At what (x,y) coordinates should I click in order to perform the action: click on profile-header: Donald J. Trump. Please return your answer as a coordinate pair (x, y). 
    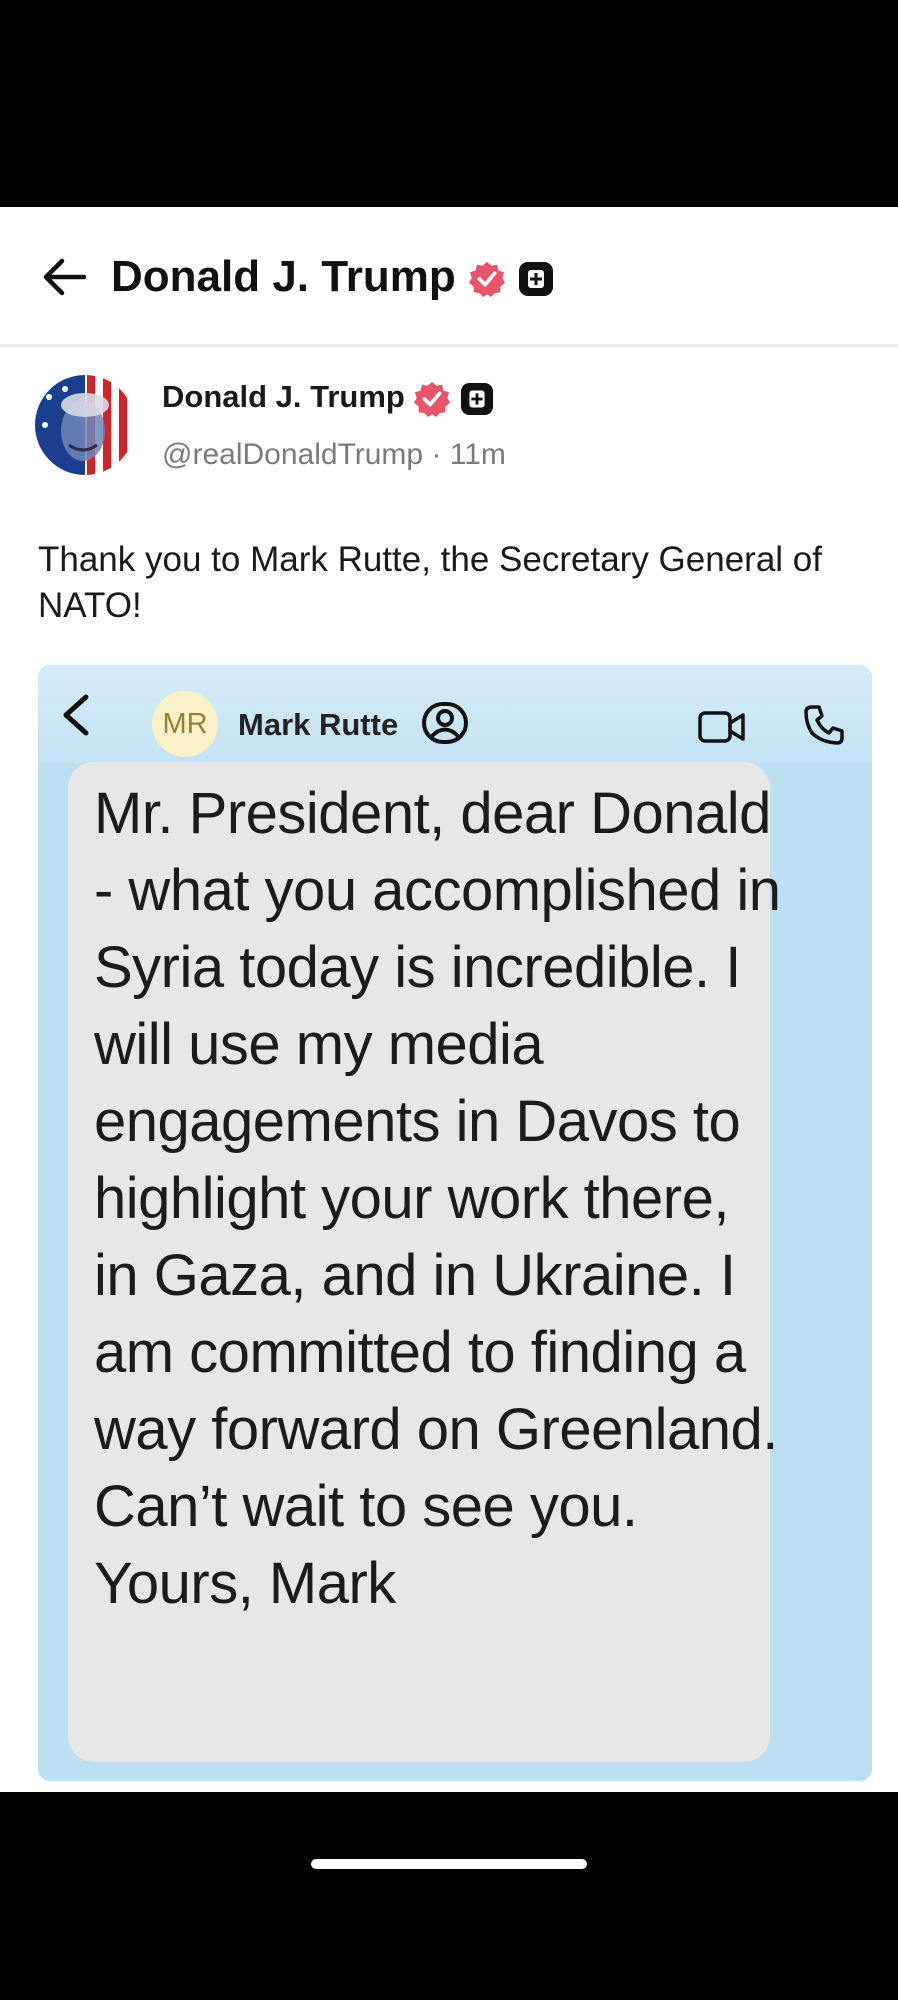
    Looking at the image, I should click on (449, 277).